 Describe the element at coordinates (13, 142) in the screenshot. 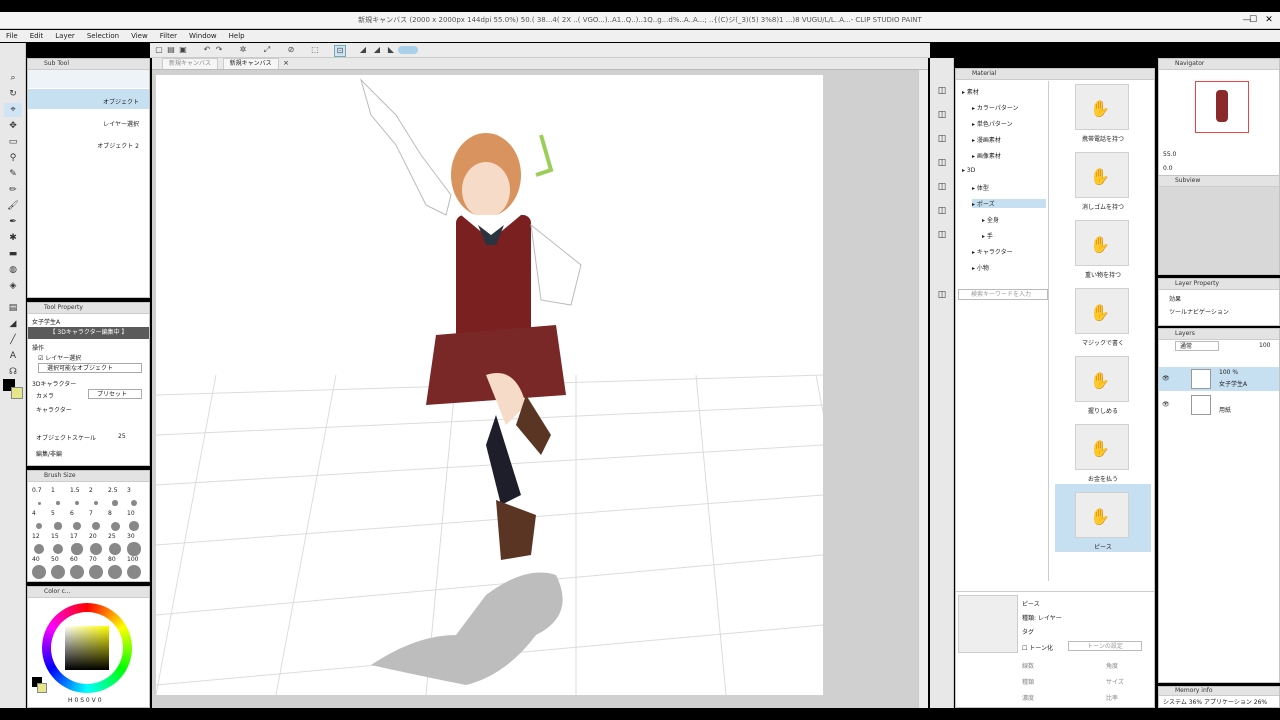

I see `marquee-icon: ▭` at that location.